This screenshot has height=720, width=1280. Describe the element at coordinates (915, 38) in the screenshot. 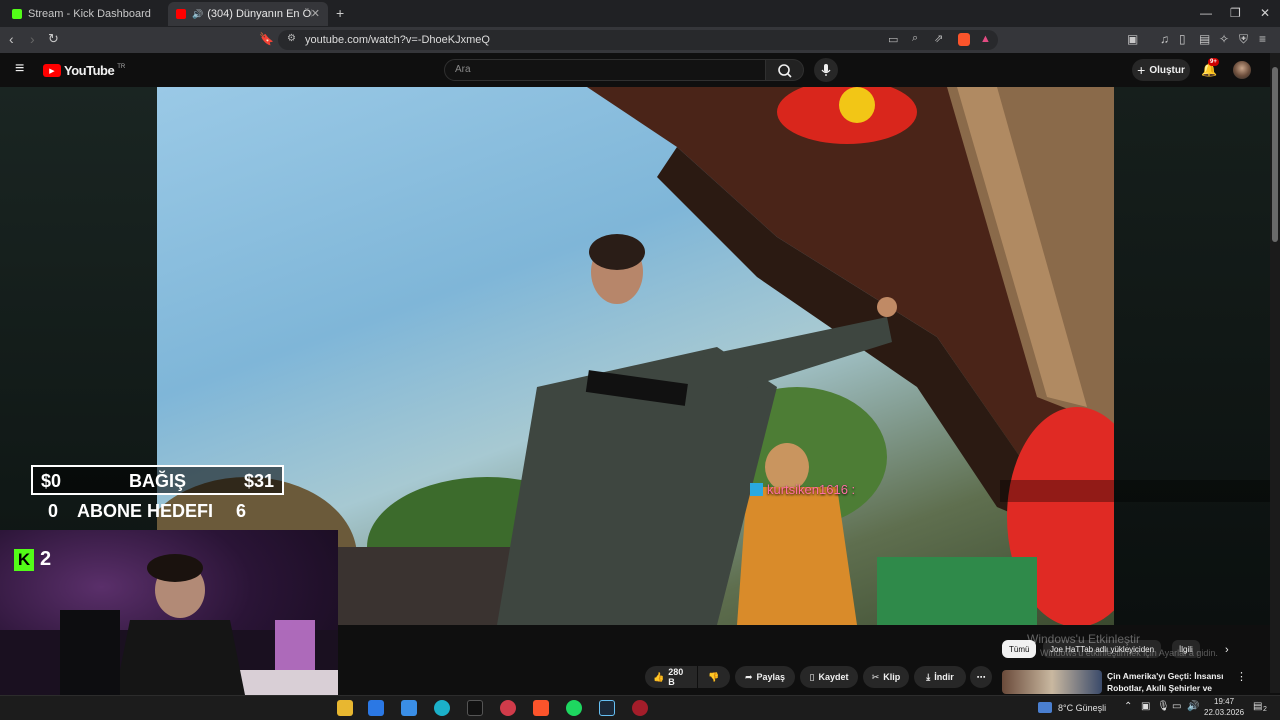

I see `zoom-icon: ⌕` at that location.